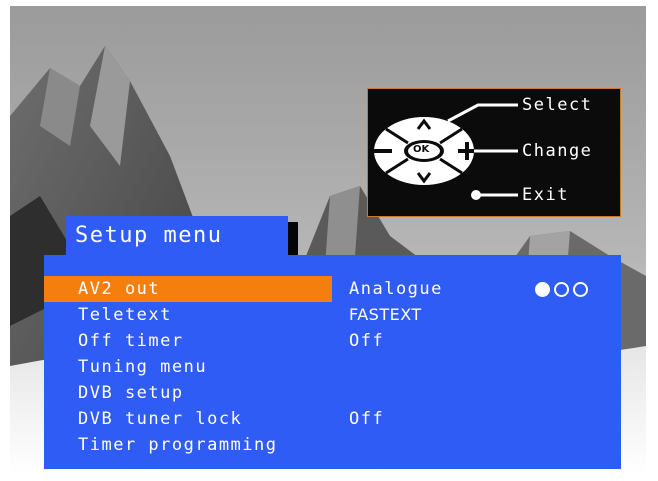 The width and height of the screenshot is (658, 481). I want to click on menu-item-teletext: Teletext, so click(188, 315).